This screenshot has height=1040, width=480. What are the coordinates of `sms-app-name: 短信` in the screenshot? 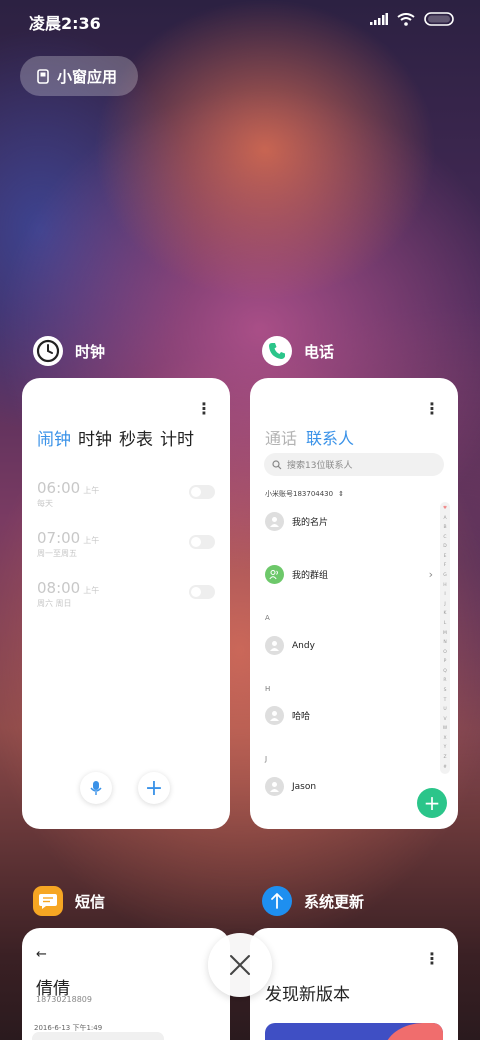 It's located at (90, 901).